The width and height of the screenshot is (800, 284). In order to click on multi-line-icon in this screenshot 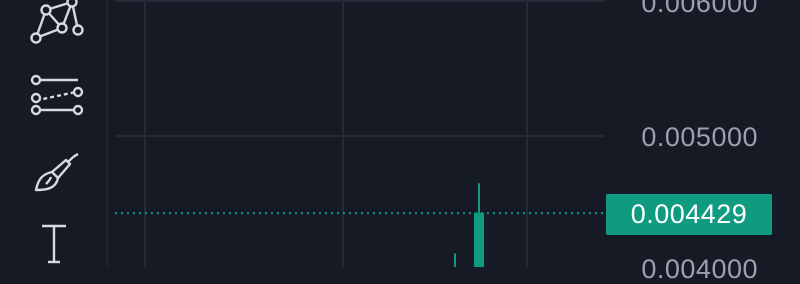, I will do `click(57, 95)`.